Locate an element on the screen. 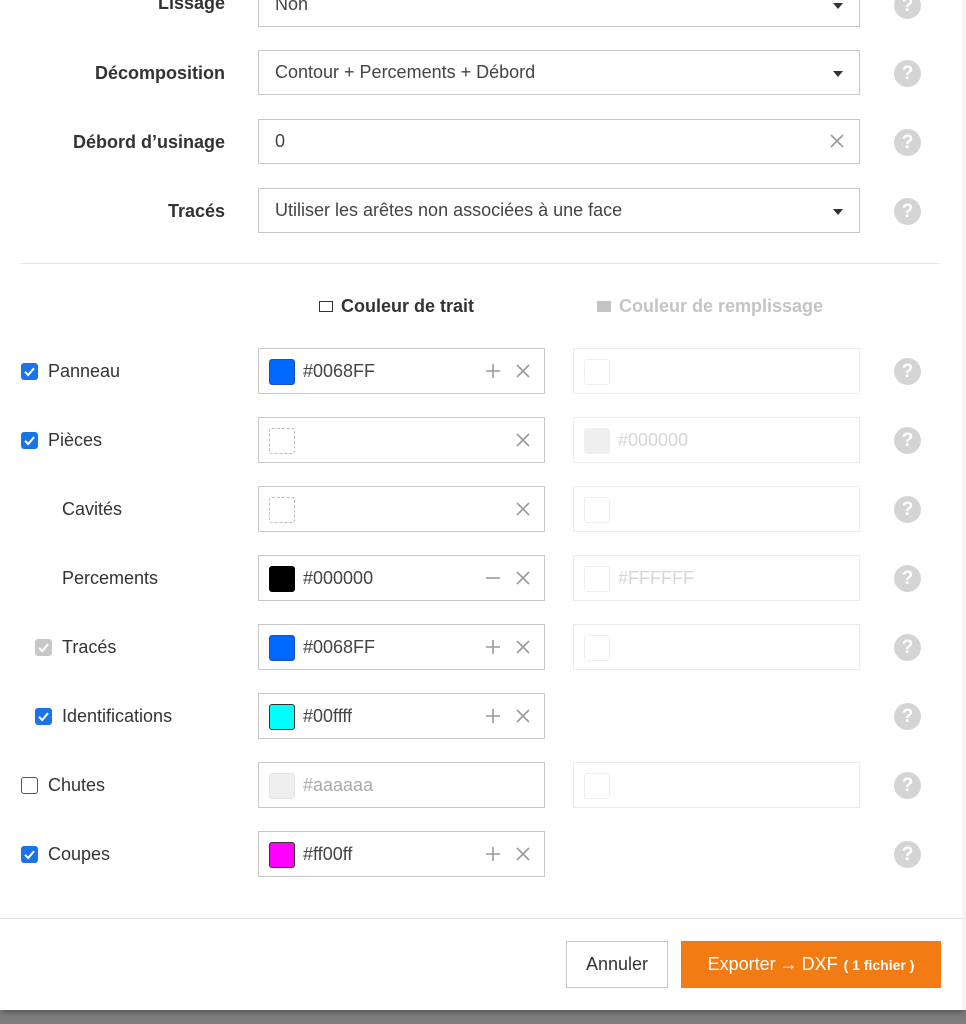 The width and height of the screenshot is (966, 1024). traces-label: Tracés is located at coordinates (196, 211).